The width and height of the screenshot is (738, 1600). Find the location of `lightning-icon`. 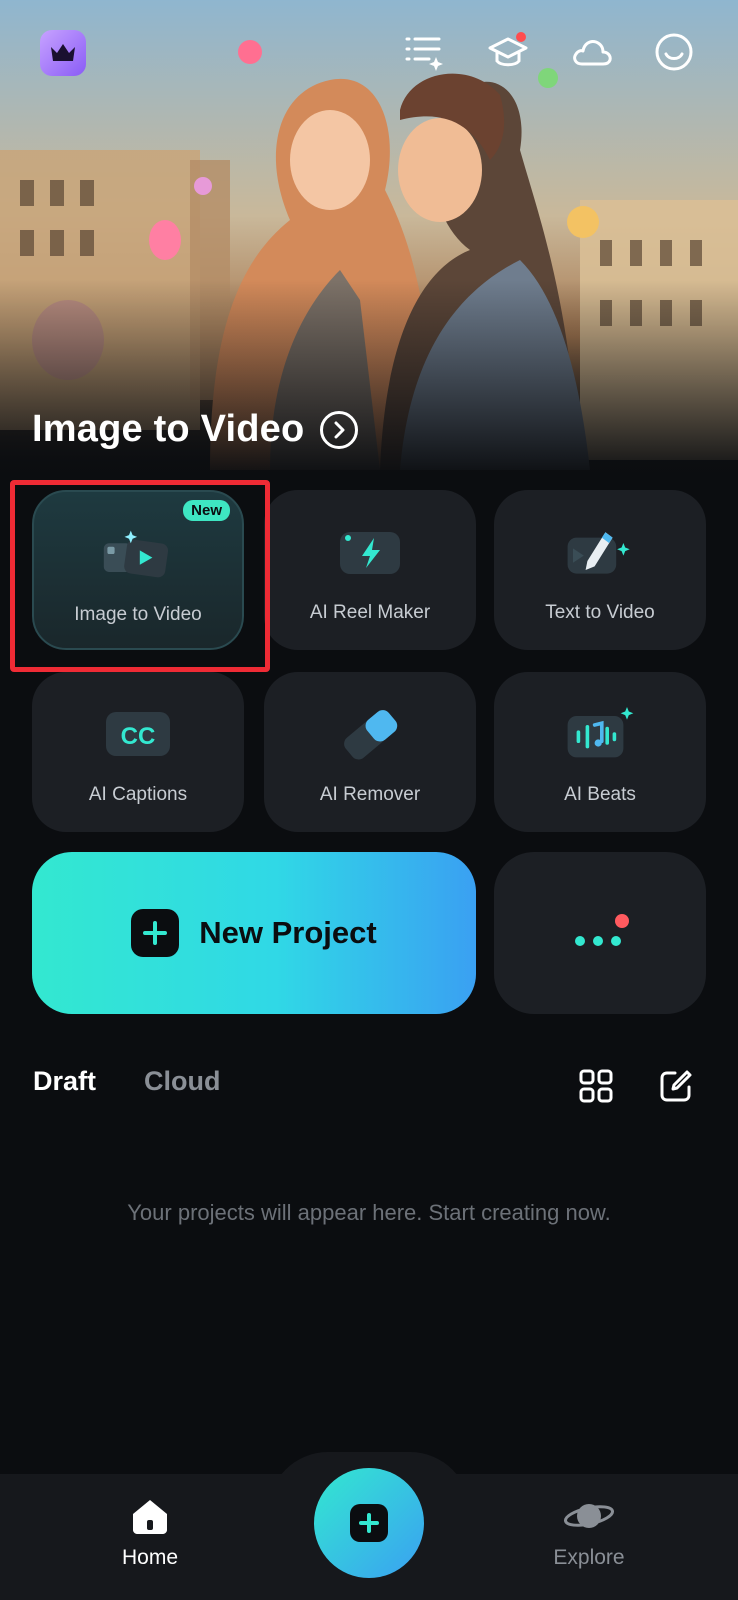

lightning-icon is located at coordinates (370, 553).